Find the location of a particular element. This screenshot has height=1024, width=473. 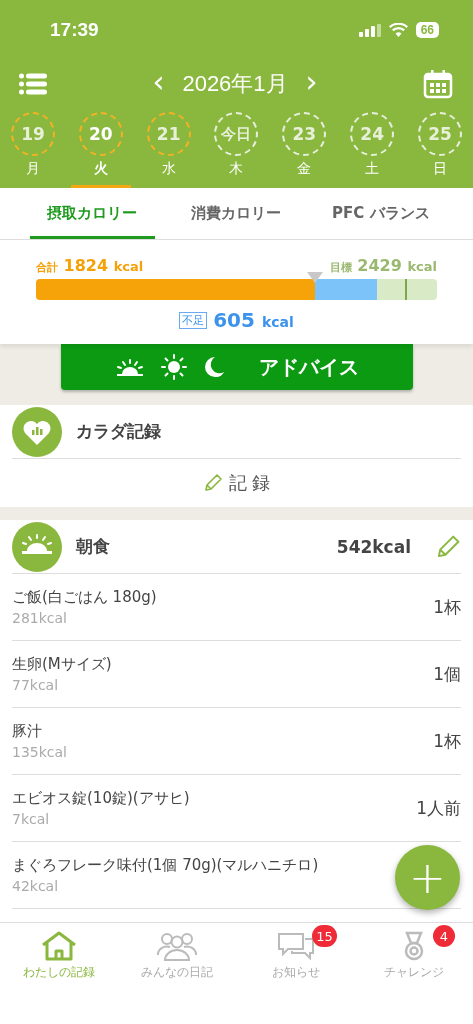

food-calories: 42kcal is located at coordinates (36, 886).